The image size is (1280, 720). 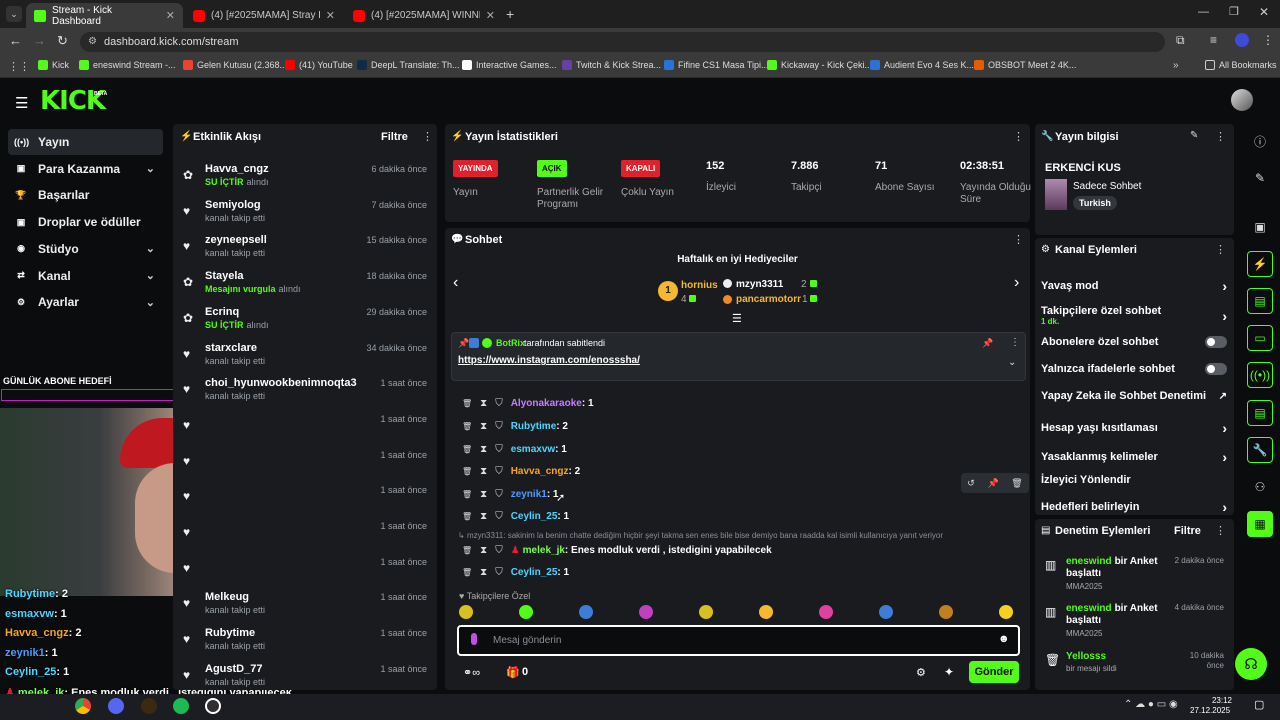 I want to click on all-bookmarks: All Bookmarks, so click(x=1241, y=65).